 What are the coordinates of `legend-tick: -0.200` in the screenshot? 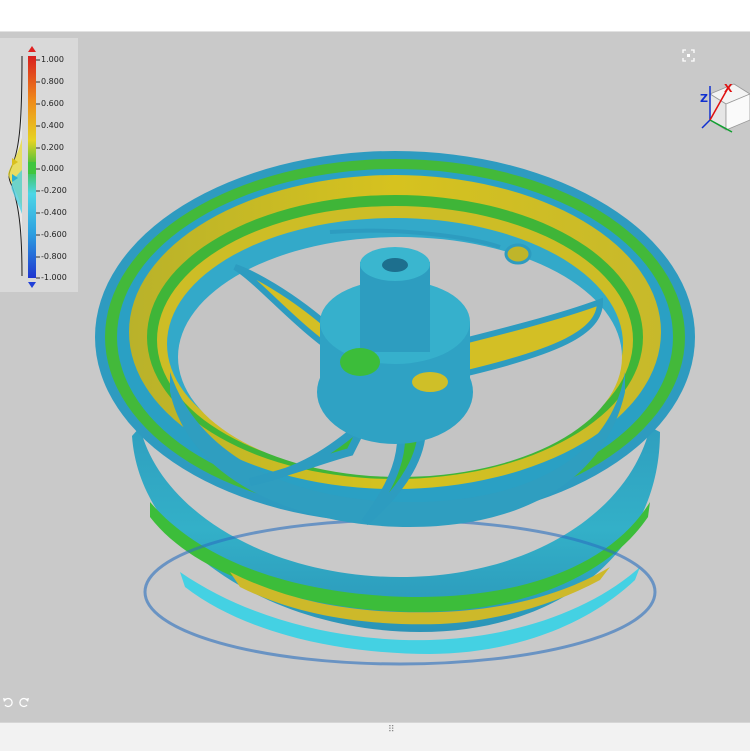 It's located at (54, 190).